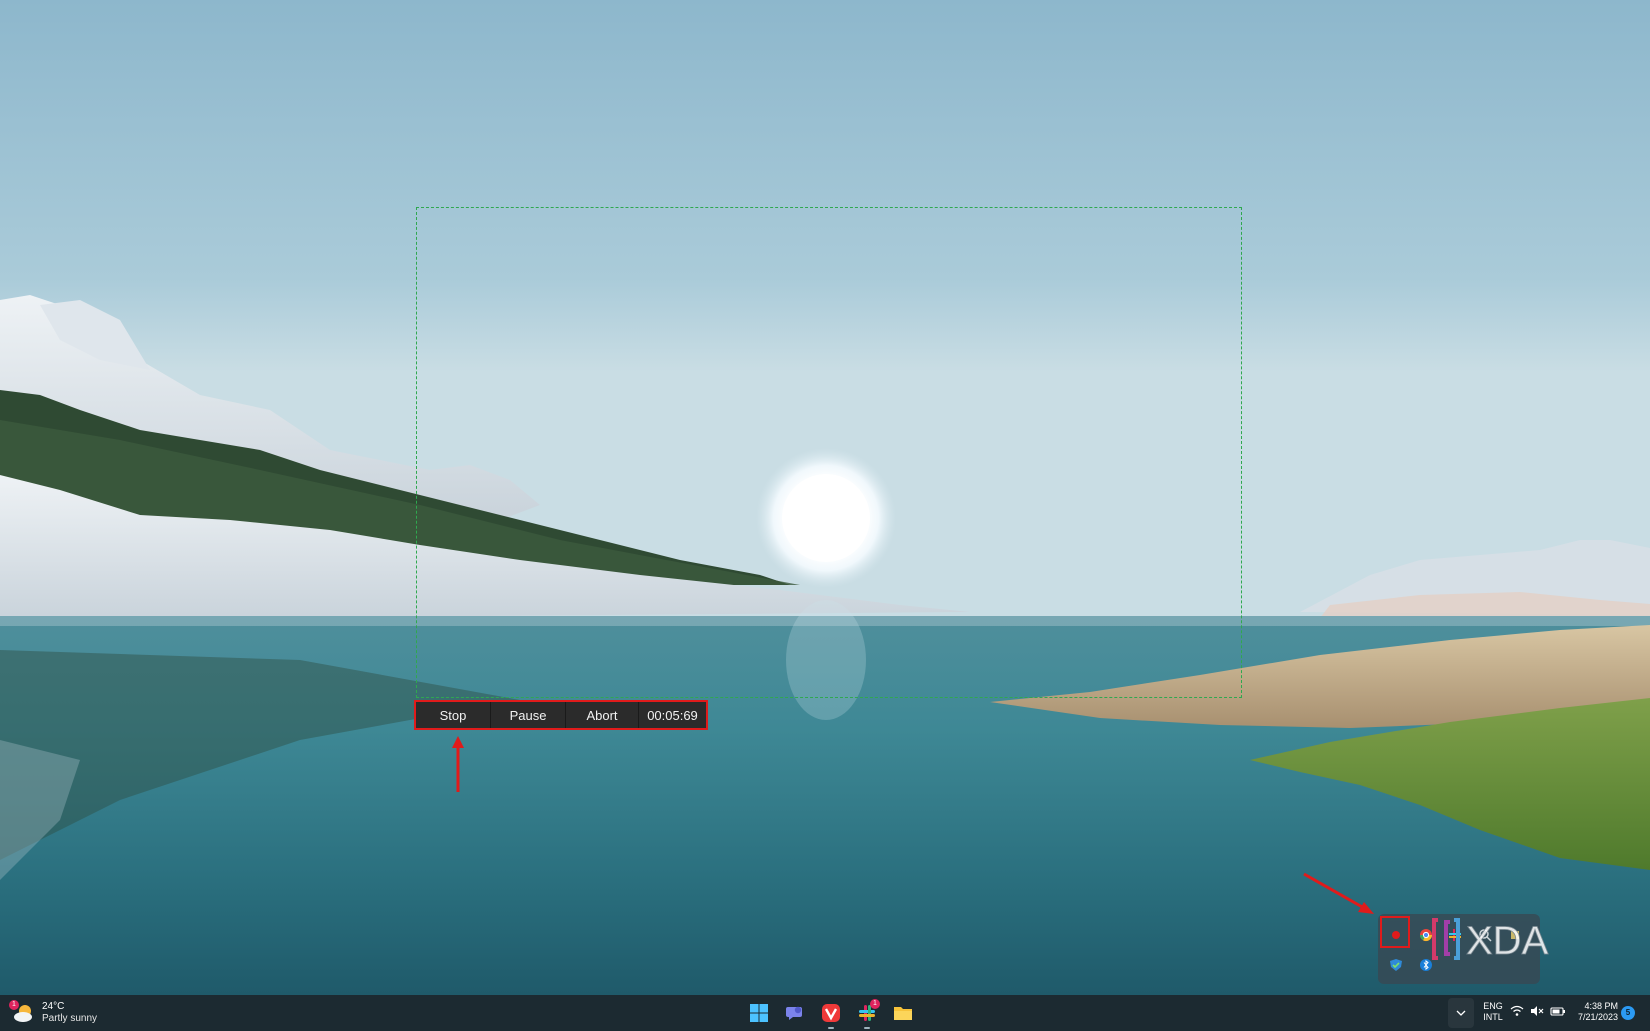 Image resolution: width=1650 pixels, height=1031 pixels. Describe the element at coordinates (1507, 941) in the screenshot. I see `xda-text: XDA` at that location.